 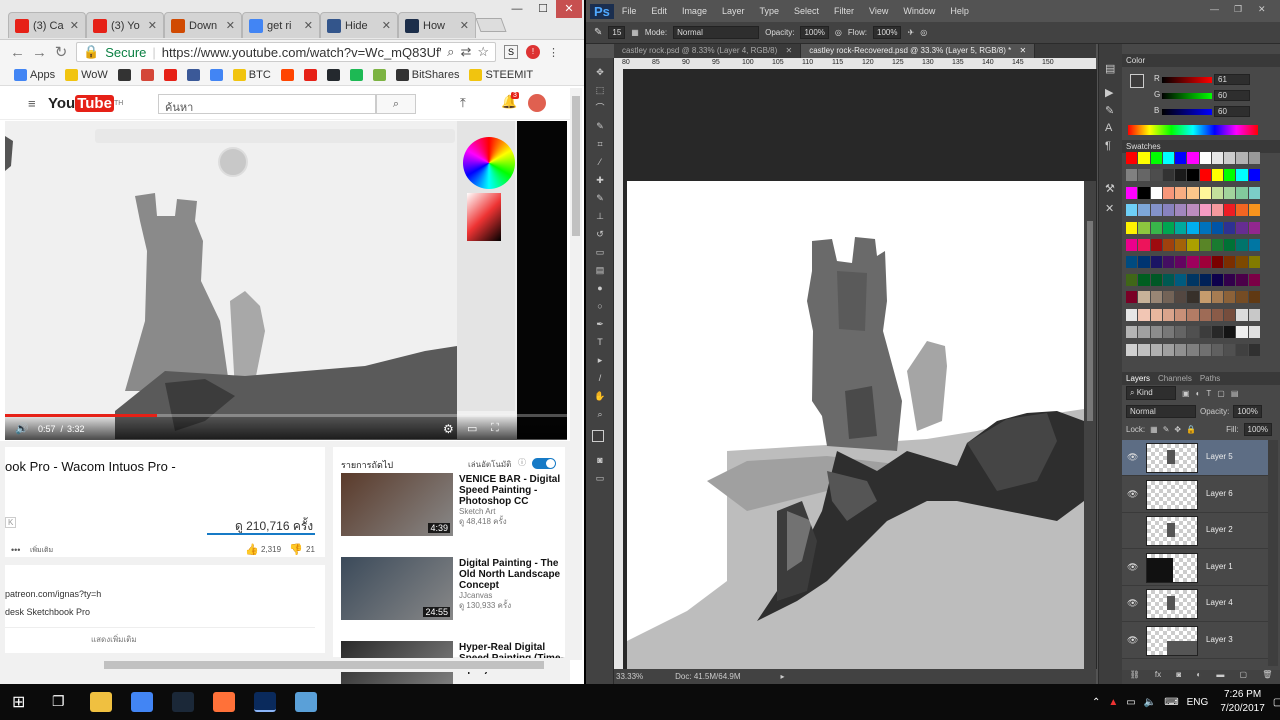 What do you see at coordinates (267, 104) in the screenshot?
I see `youtube-search-input: ค้นหา` at bounding box center [267, 104].